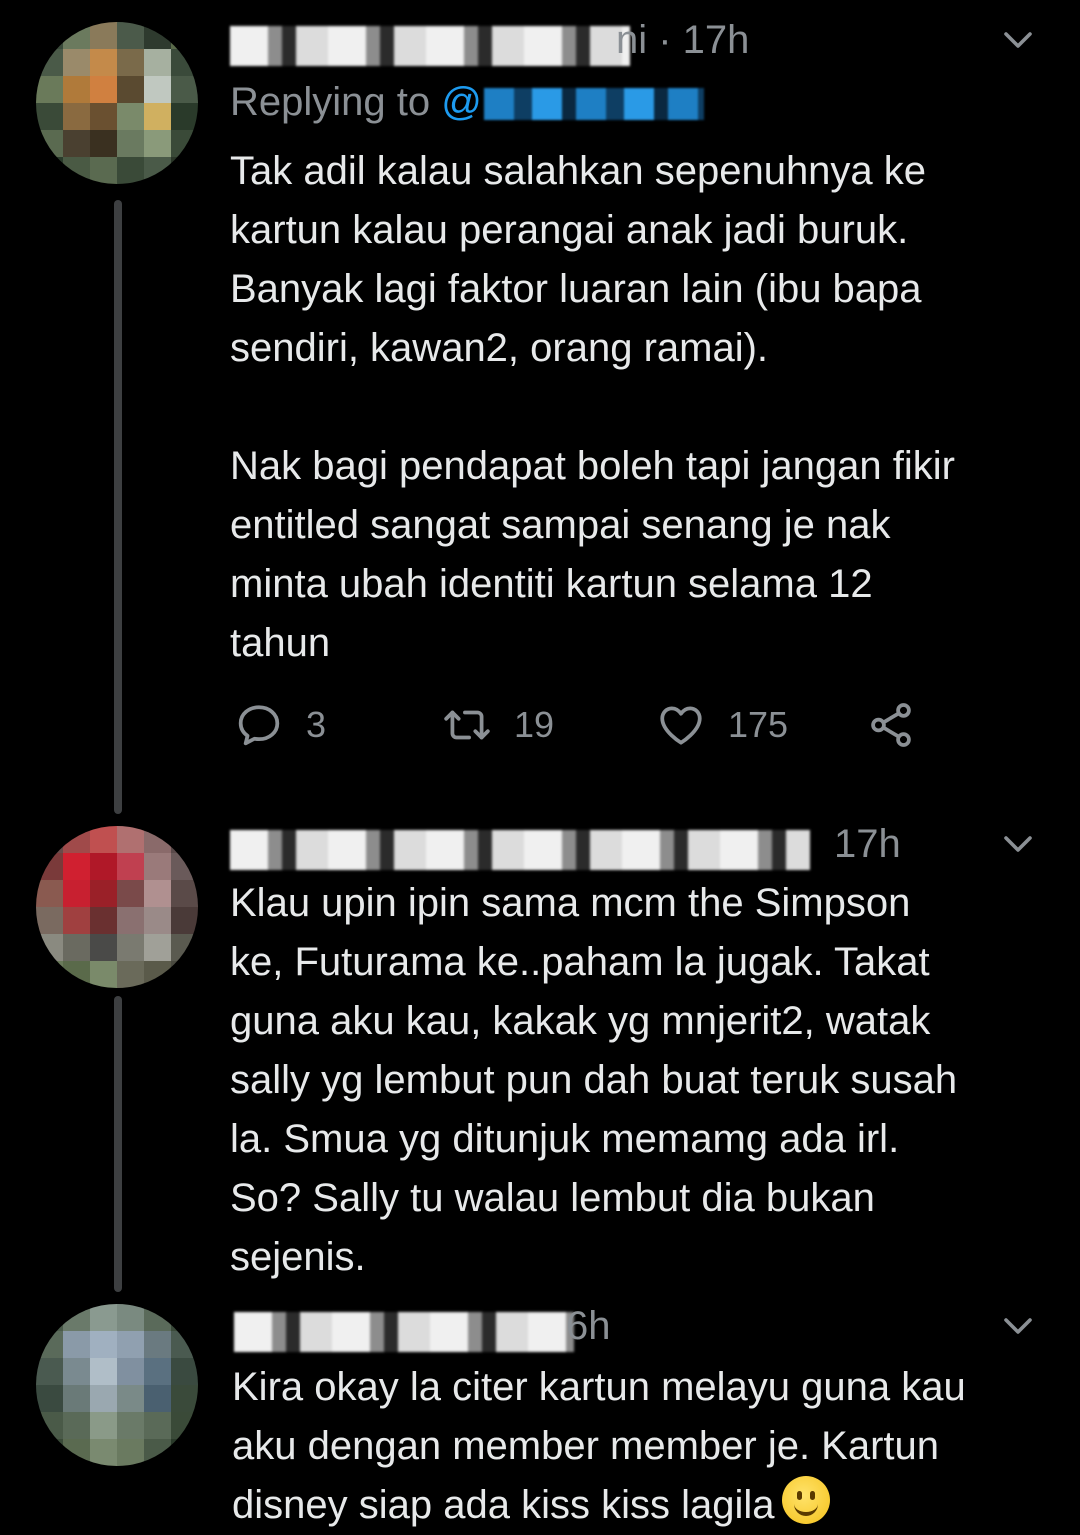 This screenshot has height=1535, width=1080. I want to click on tweet-header: 17h, so click(635, 850).